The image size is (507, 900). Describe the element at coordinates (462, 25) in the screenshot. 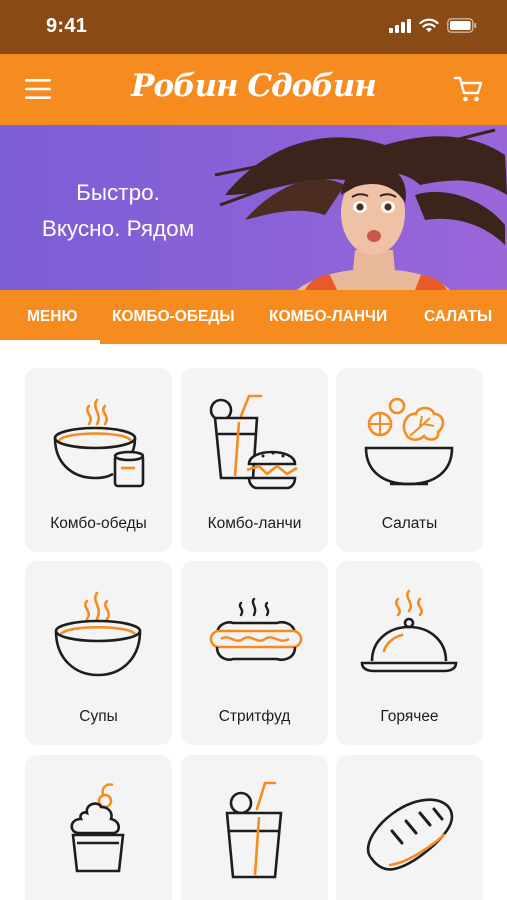

I see `battery-icon` at that location.